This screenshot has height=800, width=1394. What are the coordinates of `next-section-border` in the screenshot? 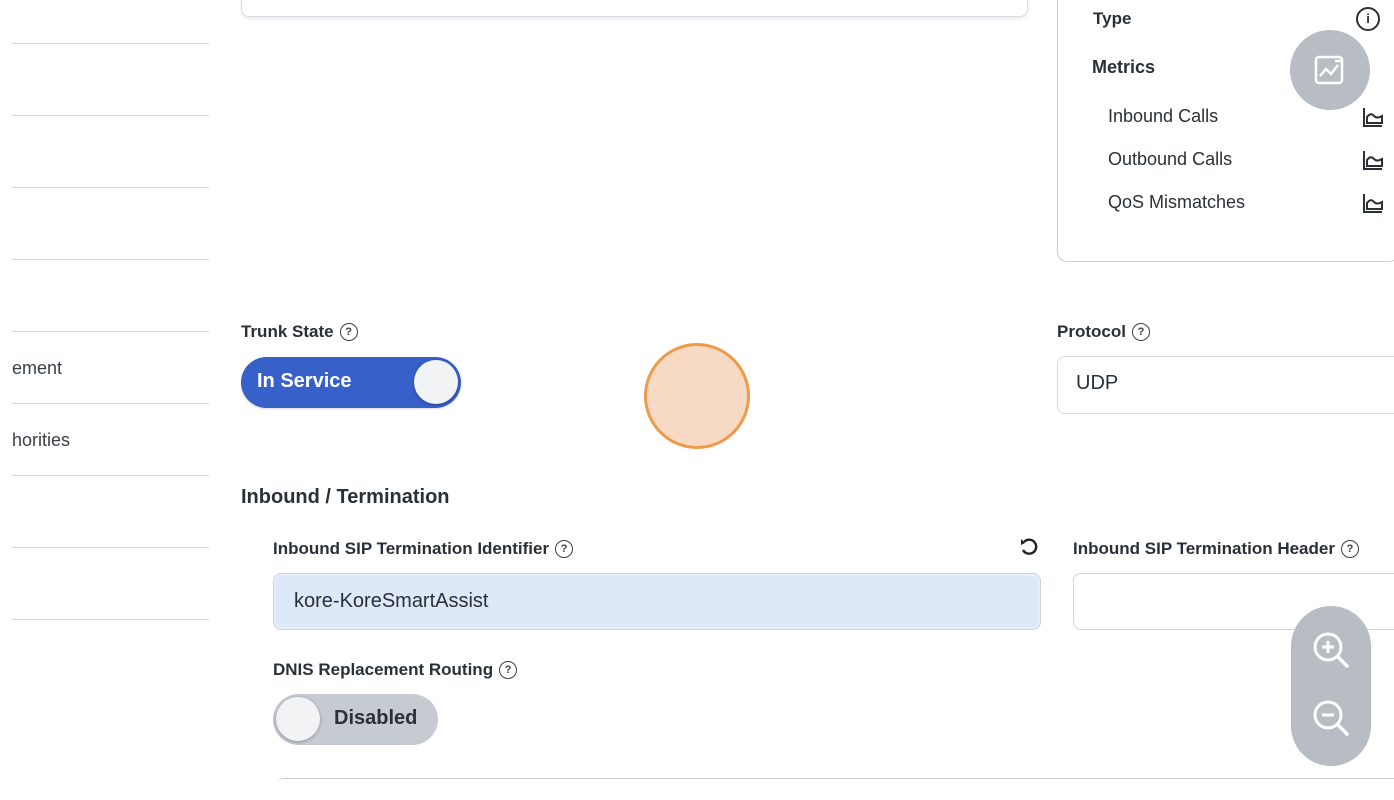 It's located at (836, 780).